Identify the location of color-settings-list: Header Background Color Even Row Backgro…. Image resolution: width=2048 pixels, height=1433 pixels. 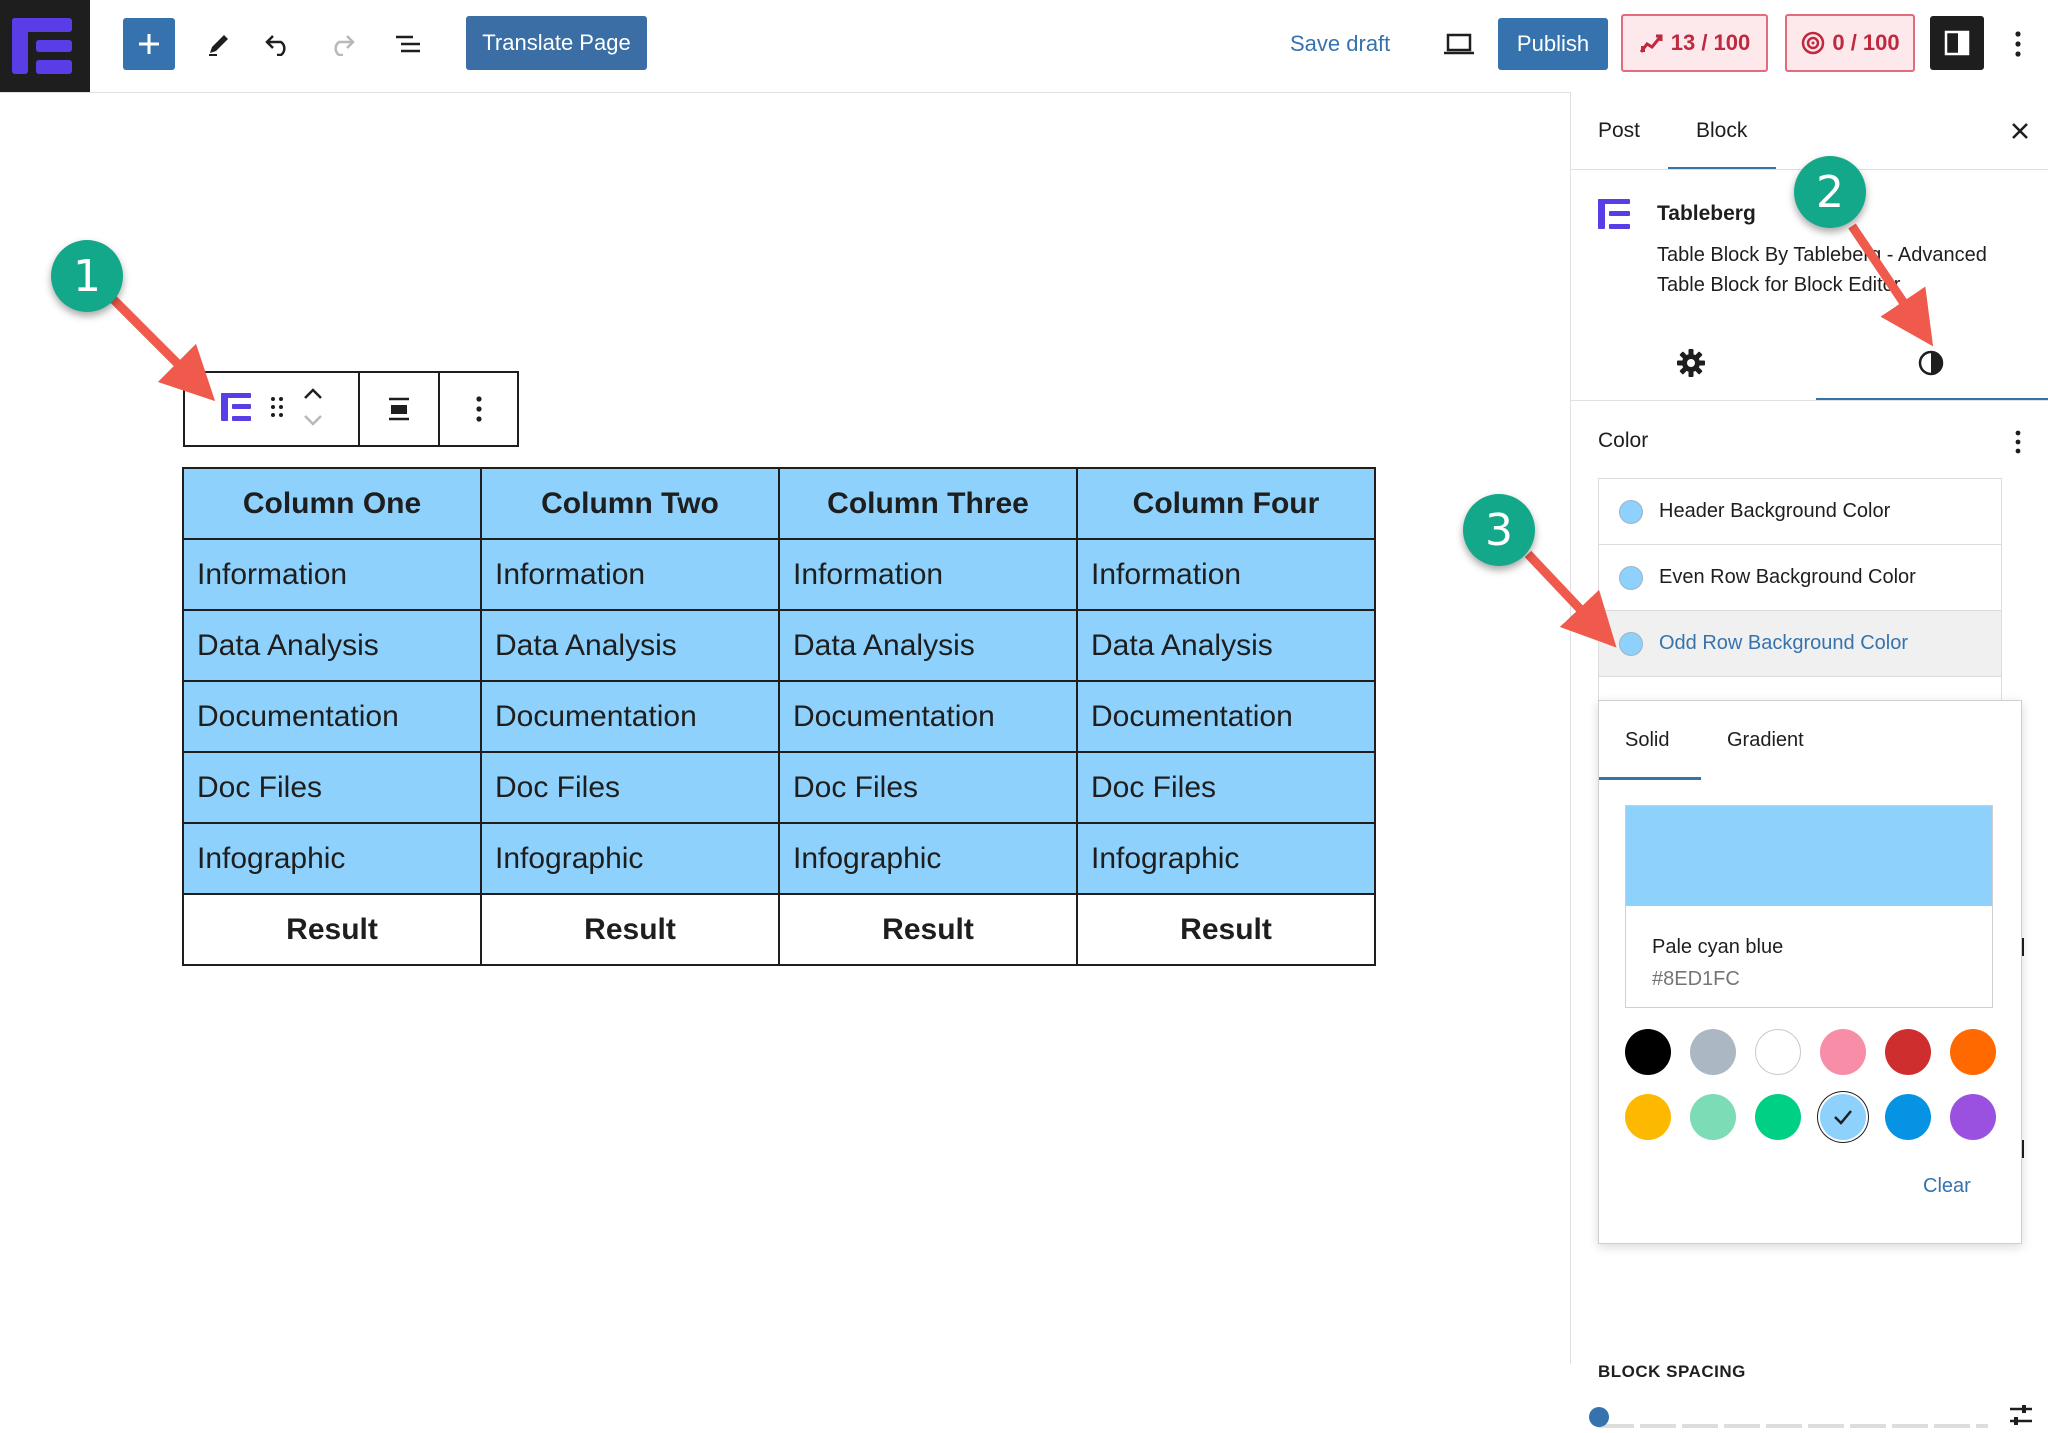
(1800, 601).